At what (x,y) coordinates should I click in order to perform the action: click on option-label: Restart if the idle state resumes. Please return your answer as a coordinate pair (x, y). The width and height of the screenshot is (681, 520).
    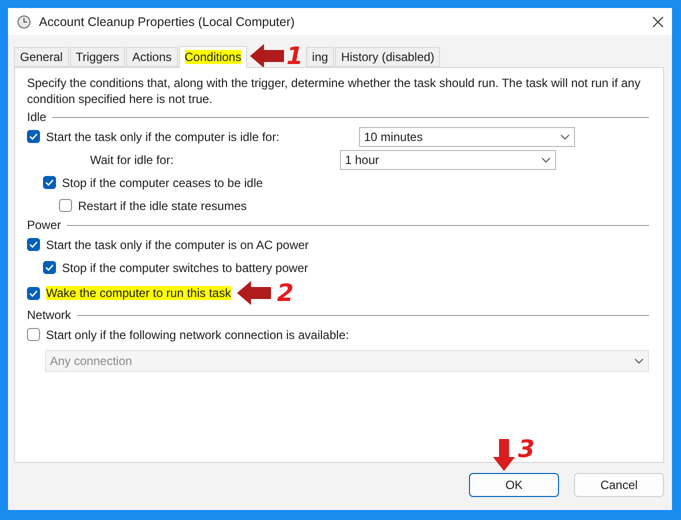
    Looking at the image, I should click on (162, 205).